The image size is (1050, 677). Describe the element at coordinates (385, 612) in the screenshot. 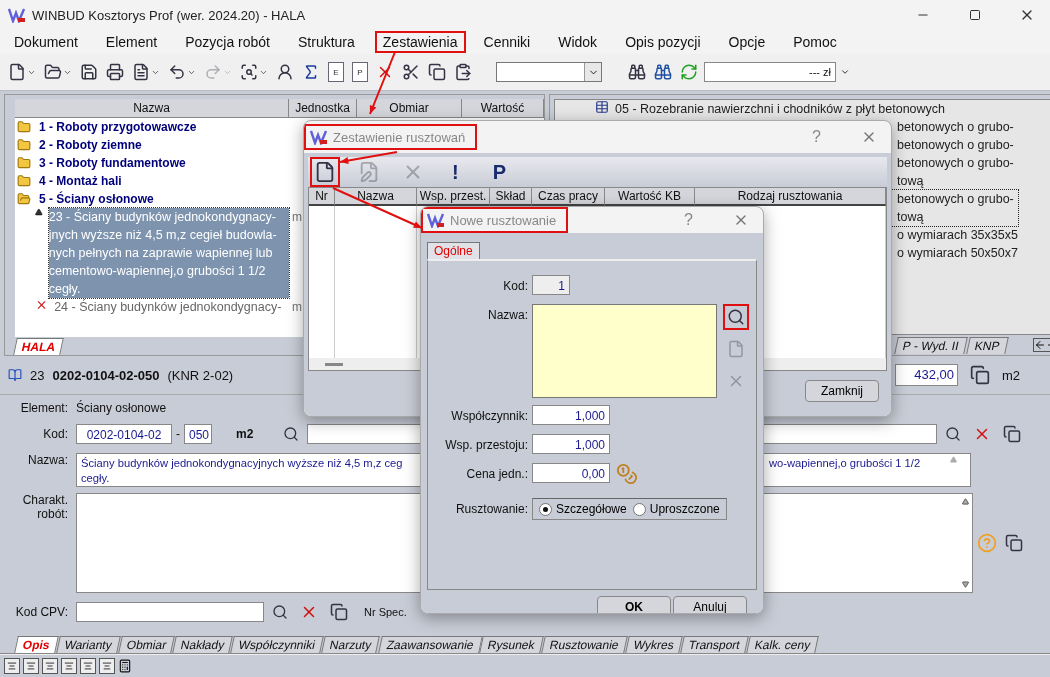

I see `field-label: Nr Spec.` at that location.